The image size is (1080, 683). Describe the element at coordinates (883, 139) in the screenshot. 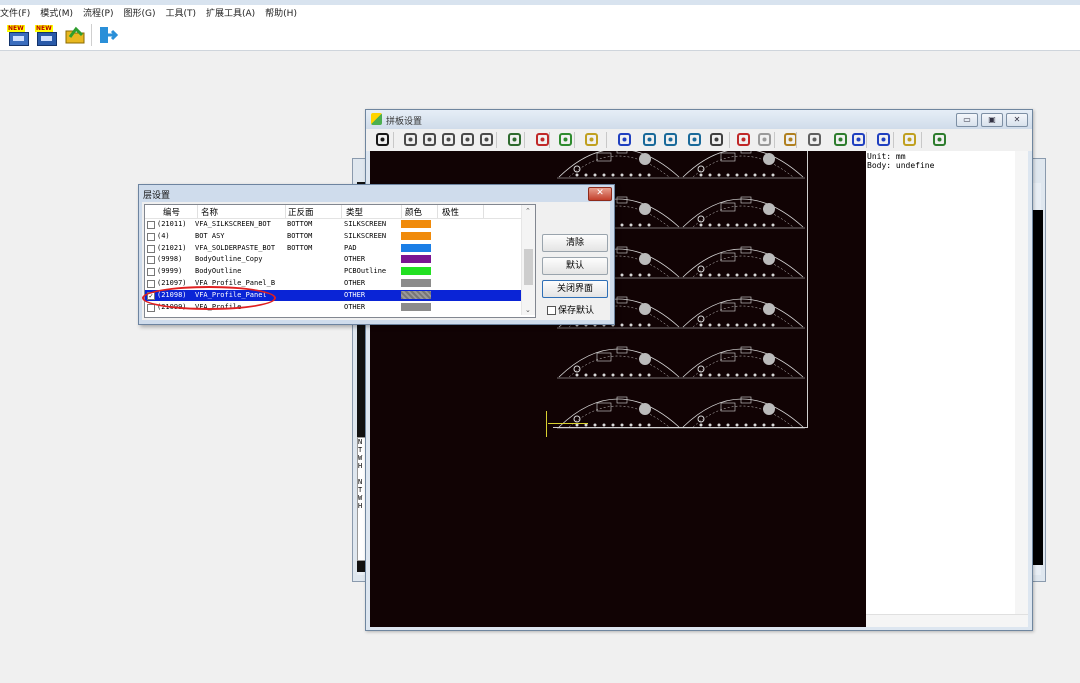

I see `grid-icon` at that location.